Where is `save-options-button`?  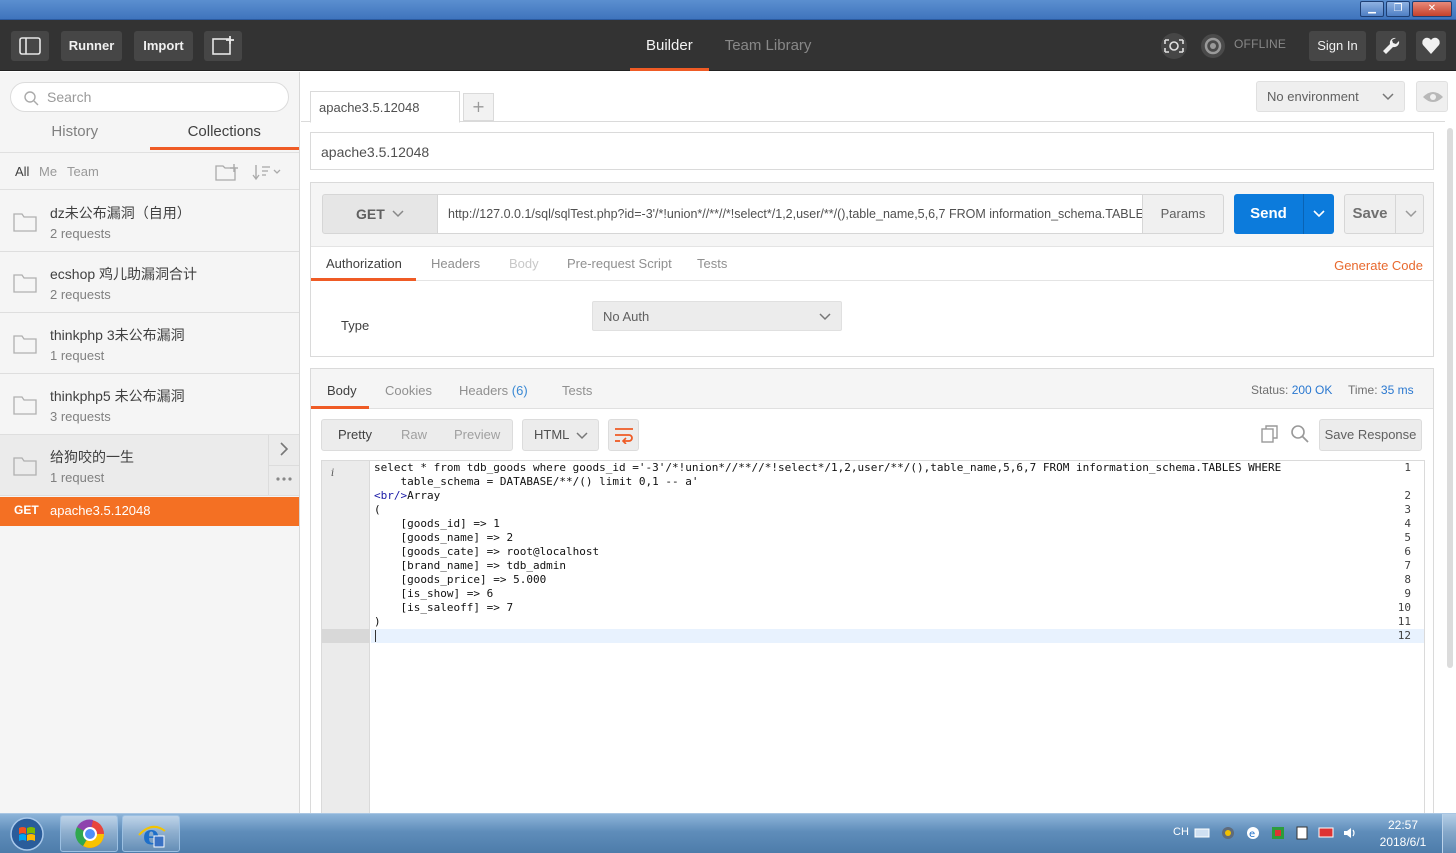
save-options-button is located at coordinates (1409, 214).